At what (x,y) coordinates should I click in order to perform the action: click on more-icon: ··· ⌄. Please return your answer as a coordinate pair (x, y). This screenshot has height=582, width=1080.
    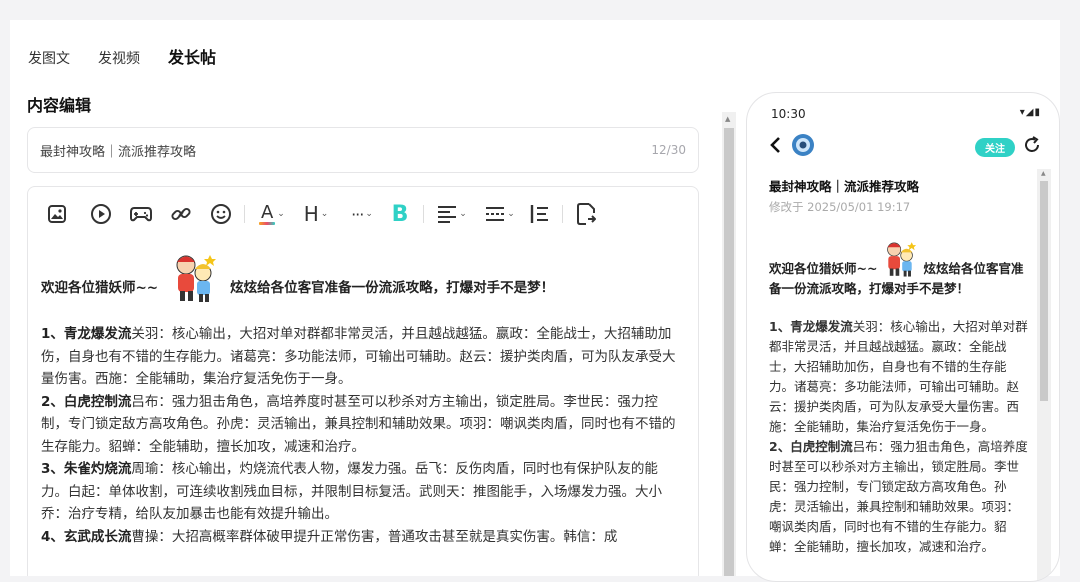
    Looking at the image, I should click on (362, 214).